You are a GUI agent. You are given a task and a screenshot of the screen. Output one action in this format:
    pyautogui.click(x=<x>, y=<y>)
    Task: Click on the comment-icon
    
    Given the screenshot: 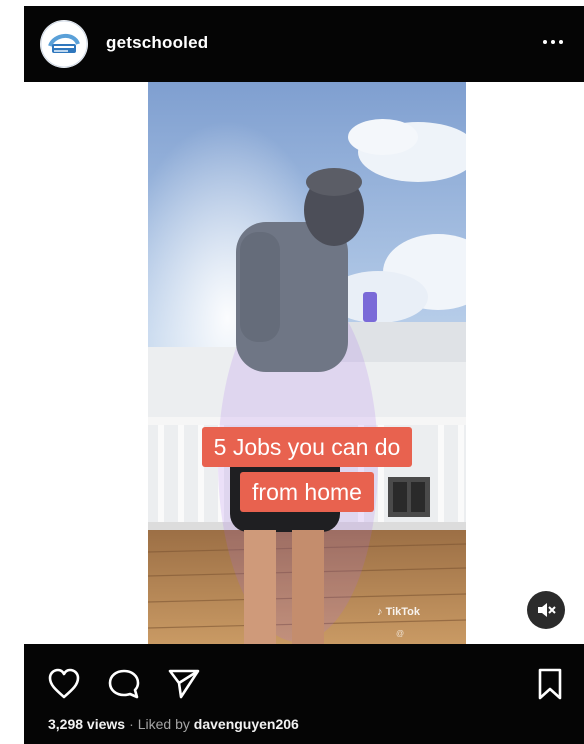 What is the action you would take?
    pyautogui.click(x=124, y=684)
    